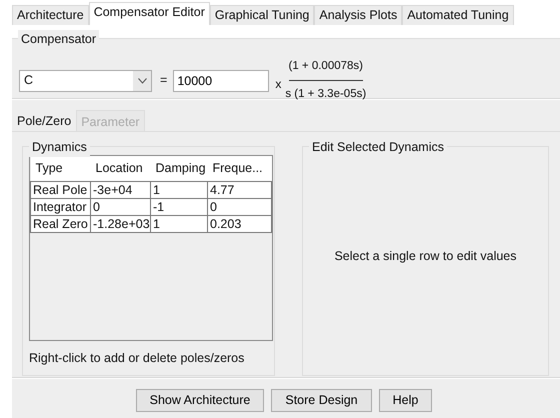  Describe the element at coordinates (278, 84) in the screenshot. I see `multiply-sign: x` at that location.